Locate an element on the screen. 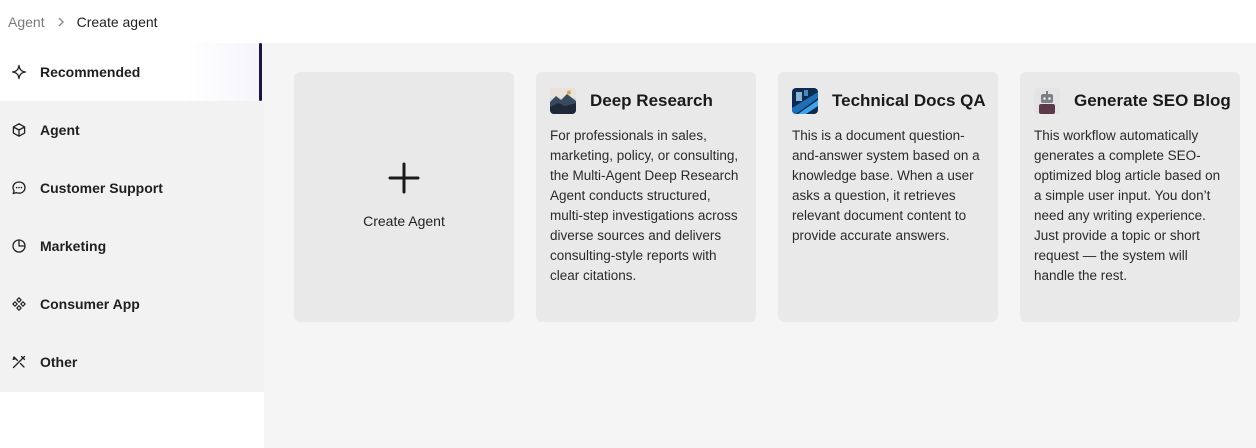 Image resolution: width=1256 pixels, height=448 pixels. sidebar-item-recommended: Recommended is located at coordinates (132, 72).